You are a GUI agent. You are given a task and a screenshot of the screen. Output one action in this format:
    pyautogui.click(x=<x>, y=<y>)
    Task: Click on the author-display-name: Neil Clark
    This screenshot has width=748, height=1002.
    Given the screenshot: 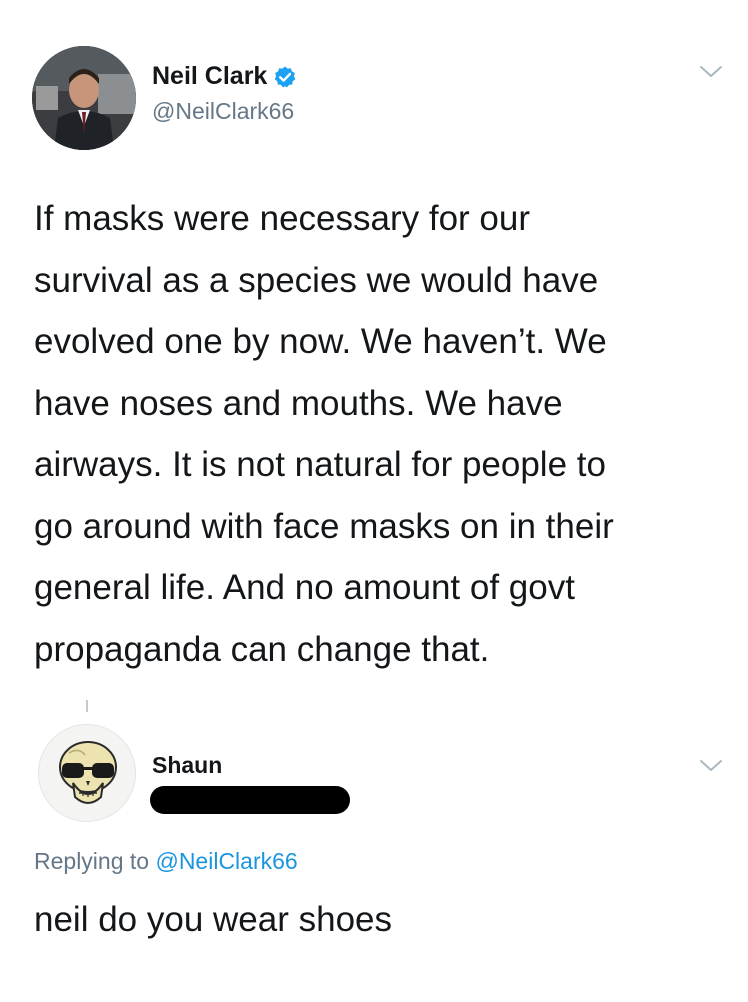 What is the action you would take?
    pyautogui.click(x=209, y=76)
    